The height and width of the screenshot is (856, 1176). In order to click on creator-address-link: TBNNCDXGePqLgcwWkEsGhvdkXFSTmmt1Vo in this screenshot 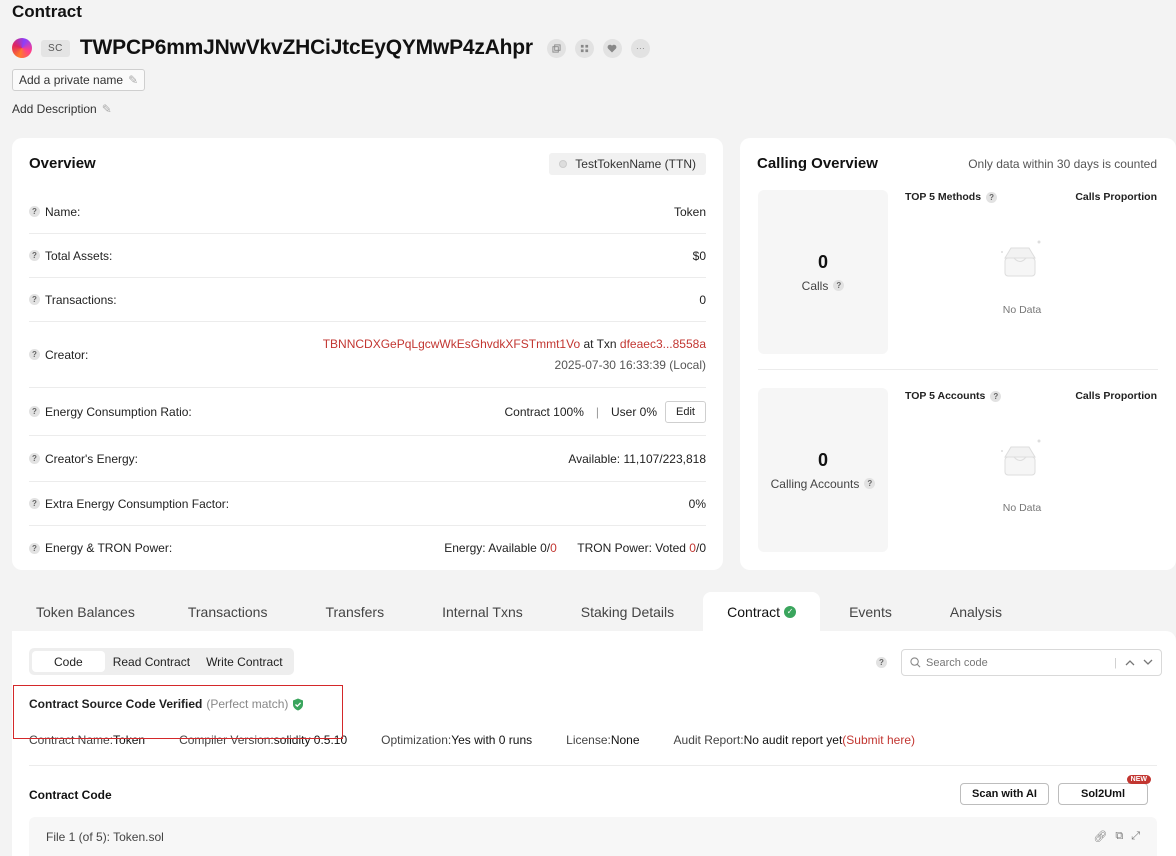, I will do `click(451, 344)`.